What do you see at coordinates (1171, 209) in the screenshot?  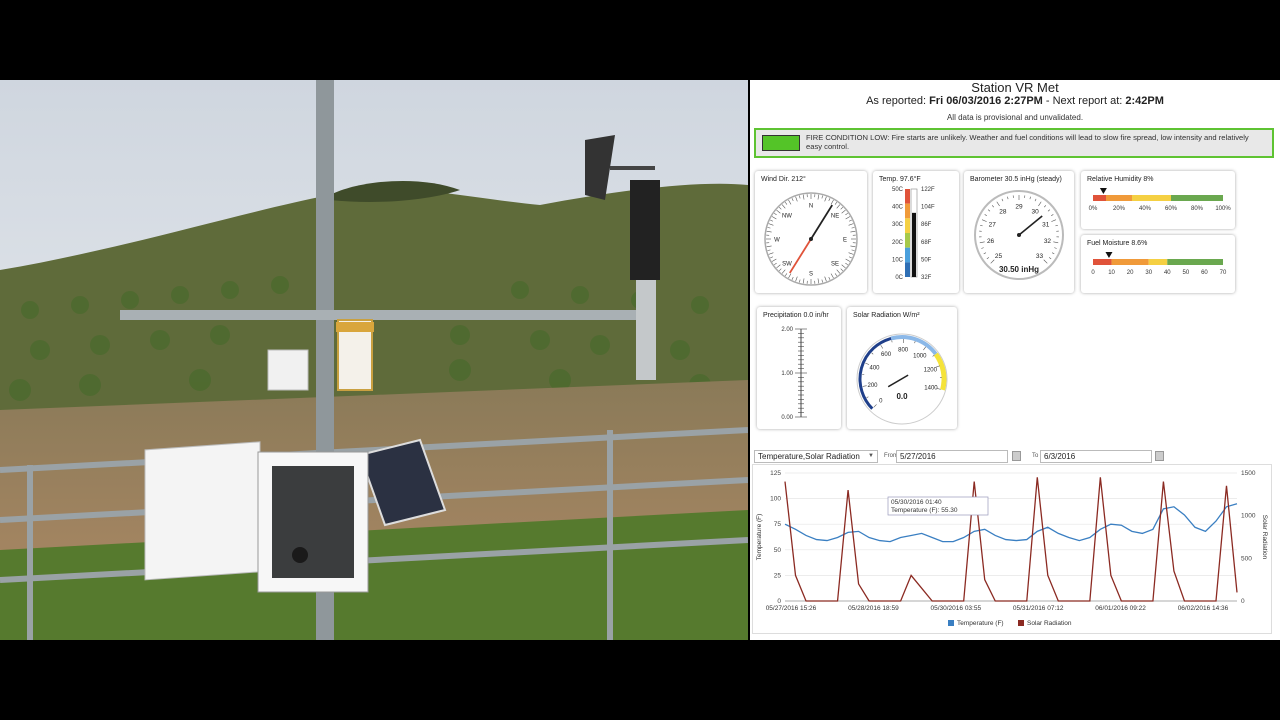 I see `scale-tick-label: 60%` at bounding box center [1171, 209].